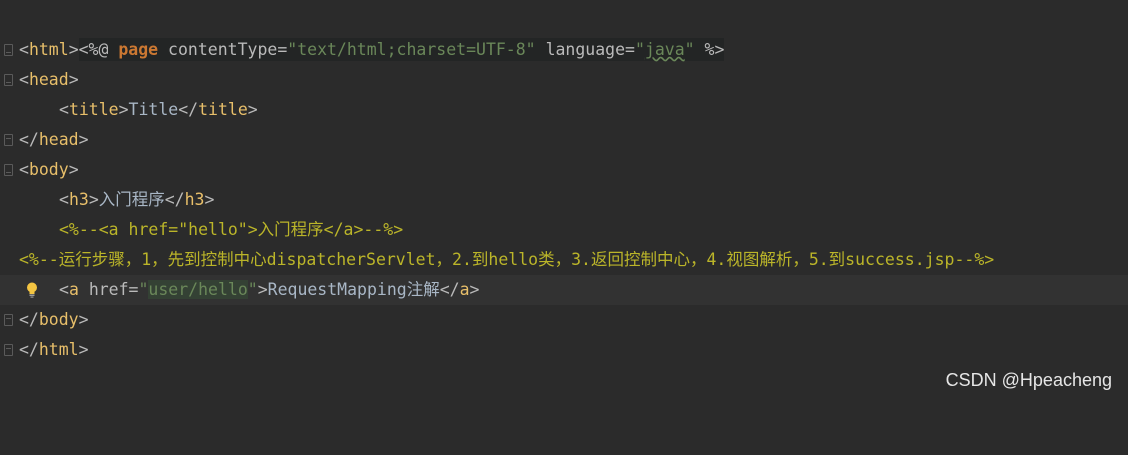  Describe the element at coordinates (353, 289) in the screenshot. I see `text-content: RequestMapping注解` at that location.